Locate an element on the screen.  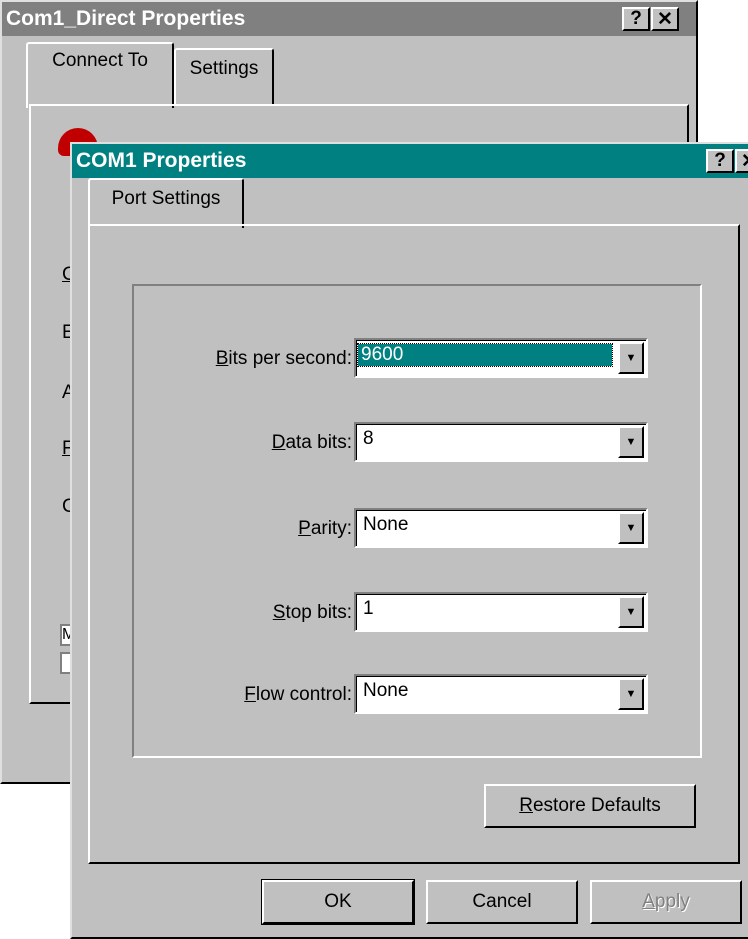
front-window-title: COM1 Properties is located at coordinates (161, 160).